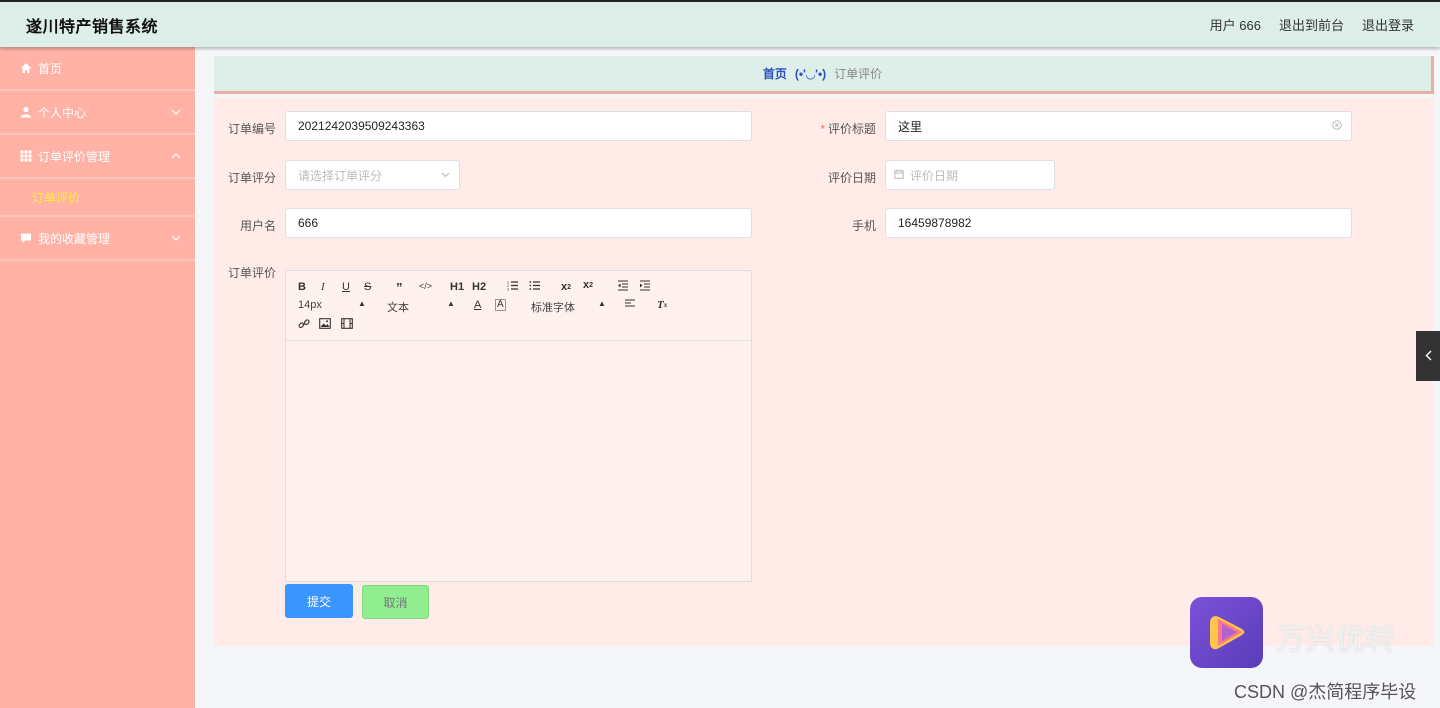 This screenshot has height=708, width=1440. Describe the element at coordinates (858, 74) in the screenshot. I see `breadcrumb-current: 订单评价` at that location.